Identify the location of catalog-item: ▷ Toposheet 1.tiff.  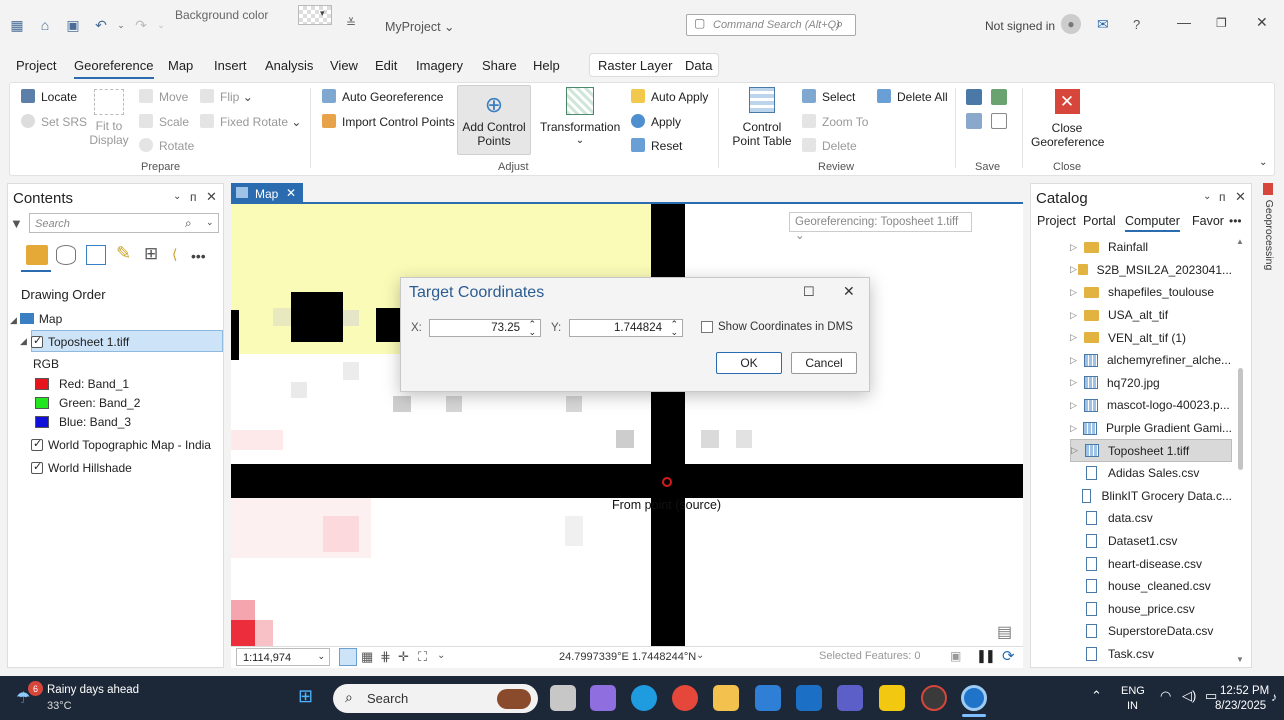
(1151, 450).